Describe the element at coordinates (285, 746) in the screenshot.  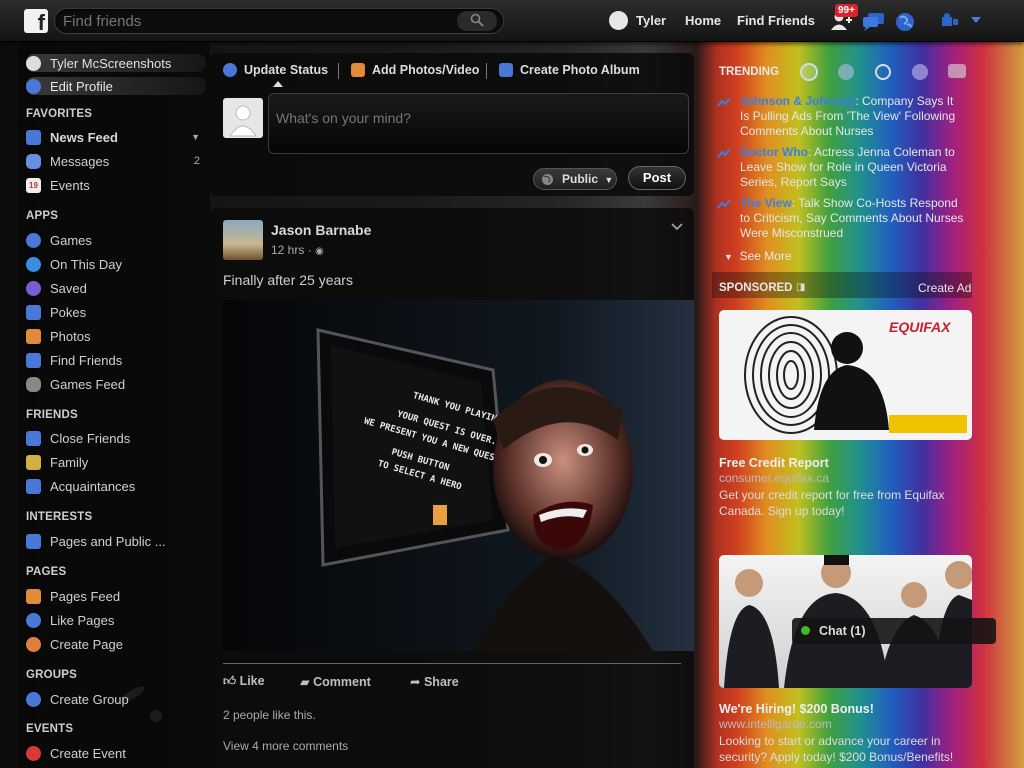
I see `view-more-comments-link: View 4 more comments` at that location.